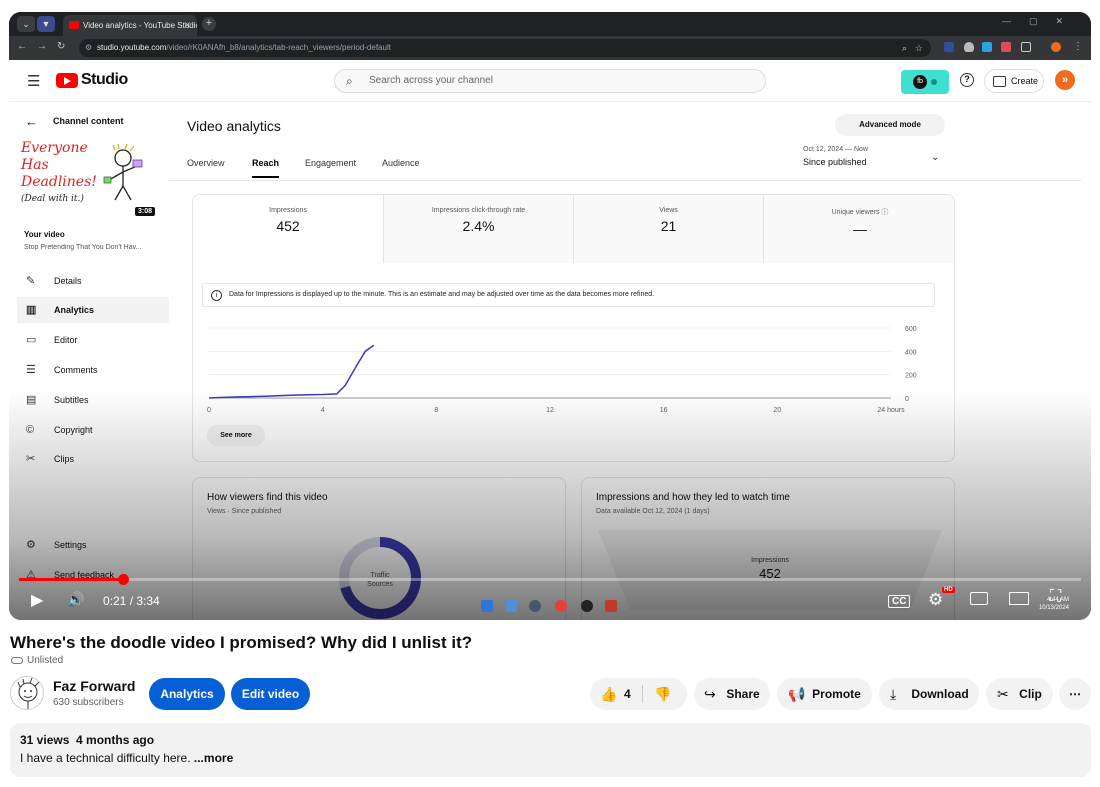  Describe the element at coordinates (940, 694) in the screenshot. I see `download-label: Download` at that location.